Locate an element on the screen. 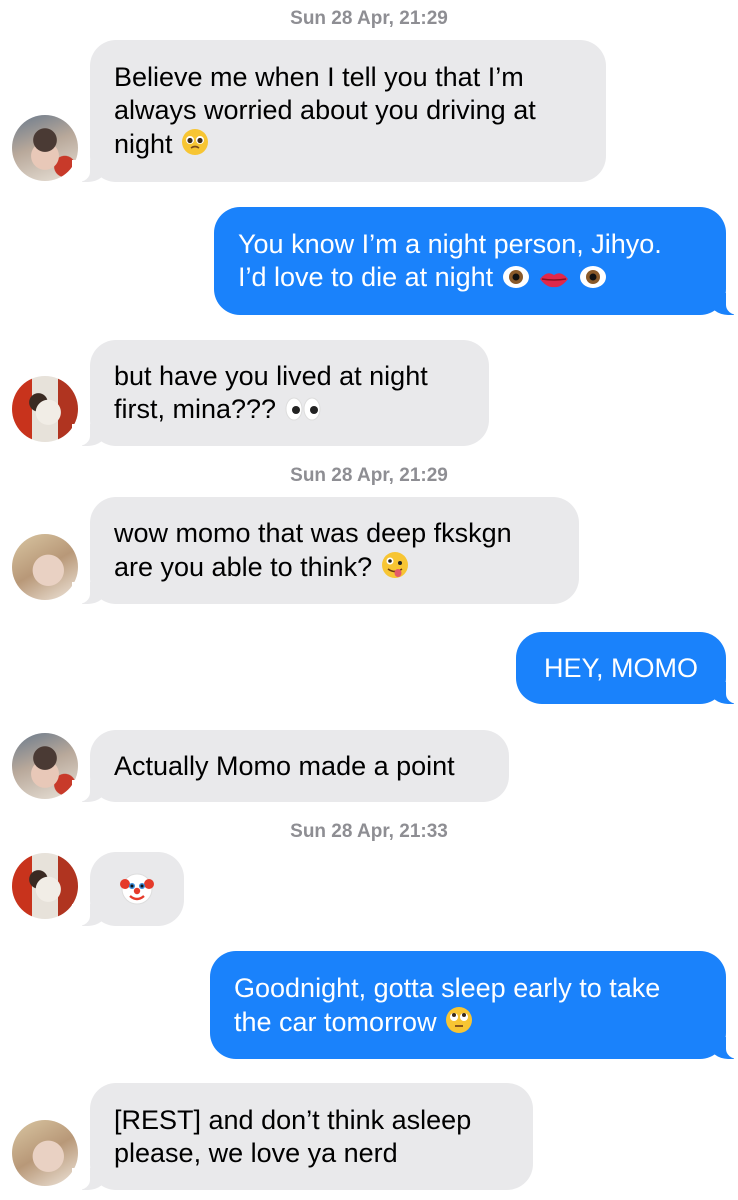 The height and width of the screenshot is (1200, 738). timestamp-time: 21:33 is located at coordinates (423, 831).